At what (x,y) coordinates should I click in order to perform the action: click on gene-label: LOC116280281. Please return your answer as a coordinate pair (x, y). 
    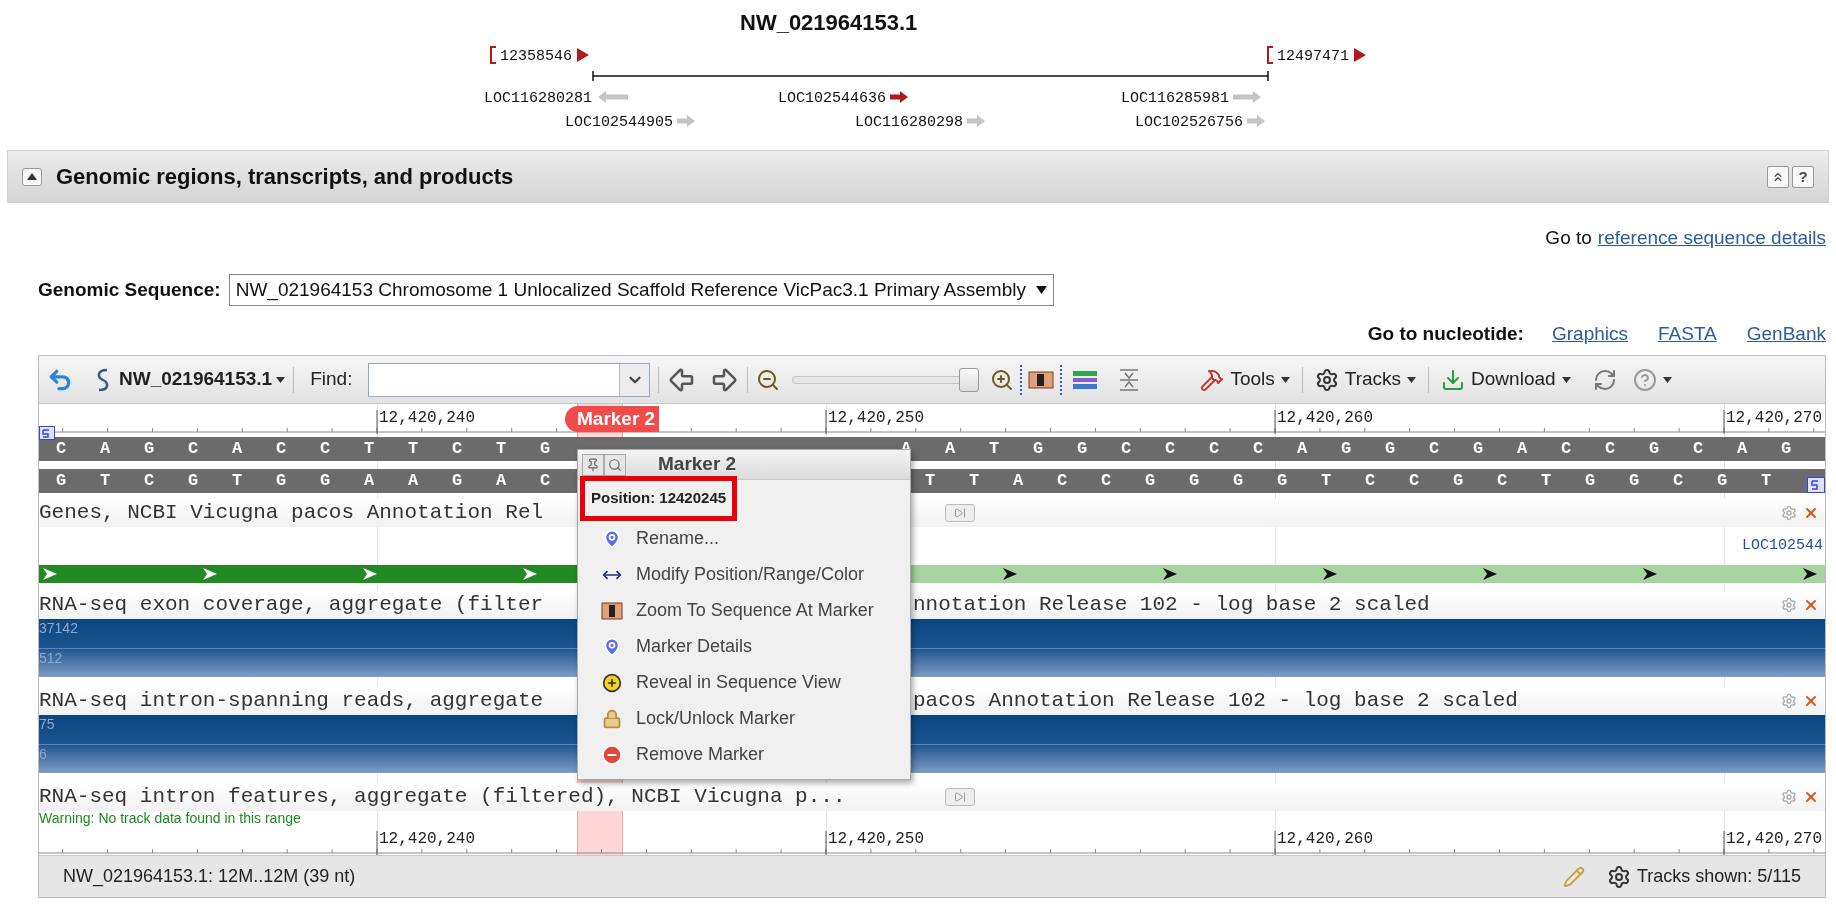
    Looking at the image, I should click on (537, 98).